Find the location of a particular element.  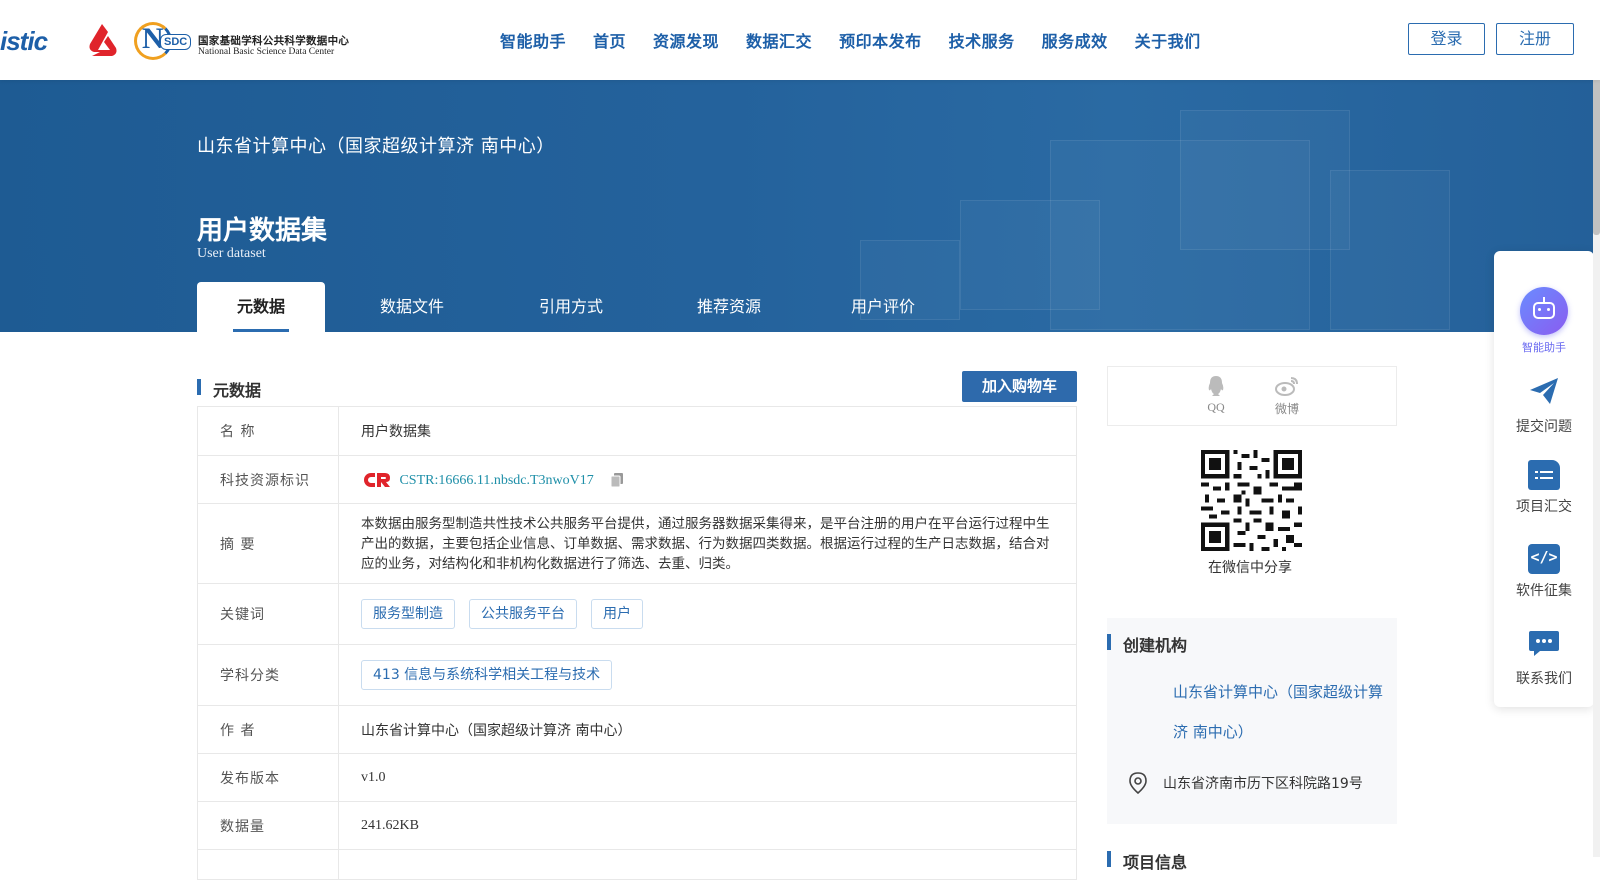

table-row: 关键词 服务型制造 公共服务平台 用户 is located at coordinates (637, 614).